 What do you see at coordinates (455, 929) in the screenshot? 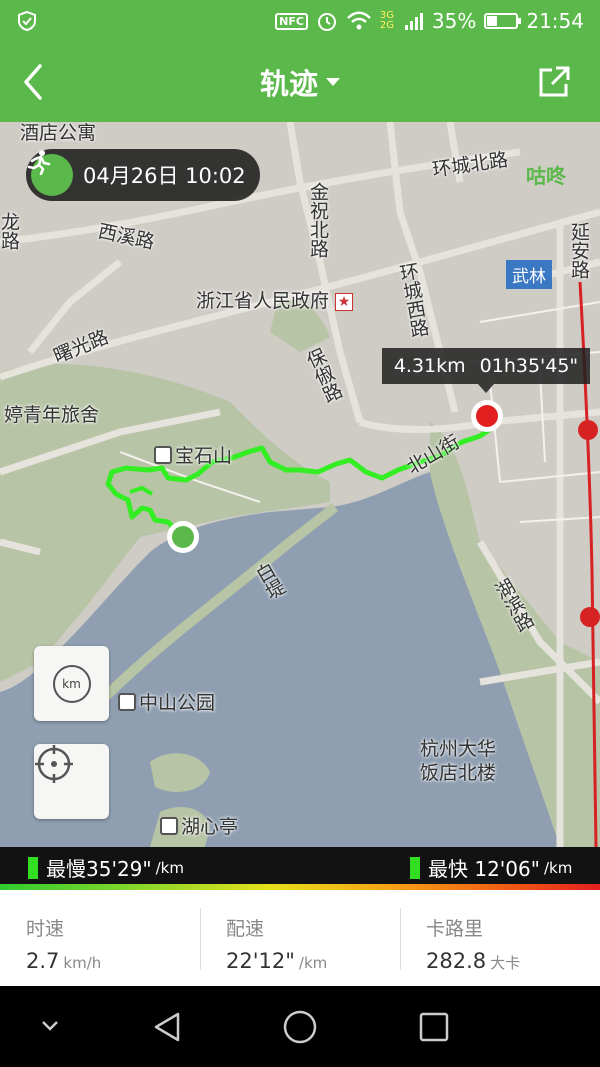
I see `stat-label: 卡路里` at bounding box center [455, 929].